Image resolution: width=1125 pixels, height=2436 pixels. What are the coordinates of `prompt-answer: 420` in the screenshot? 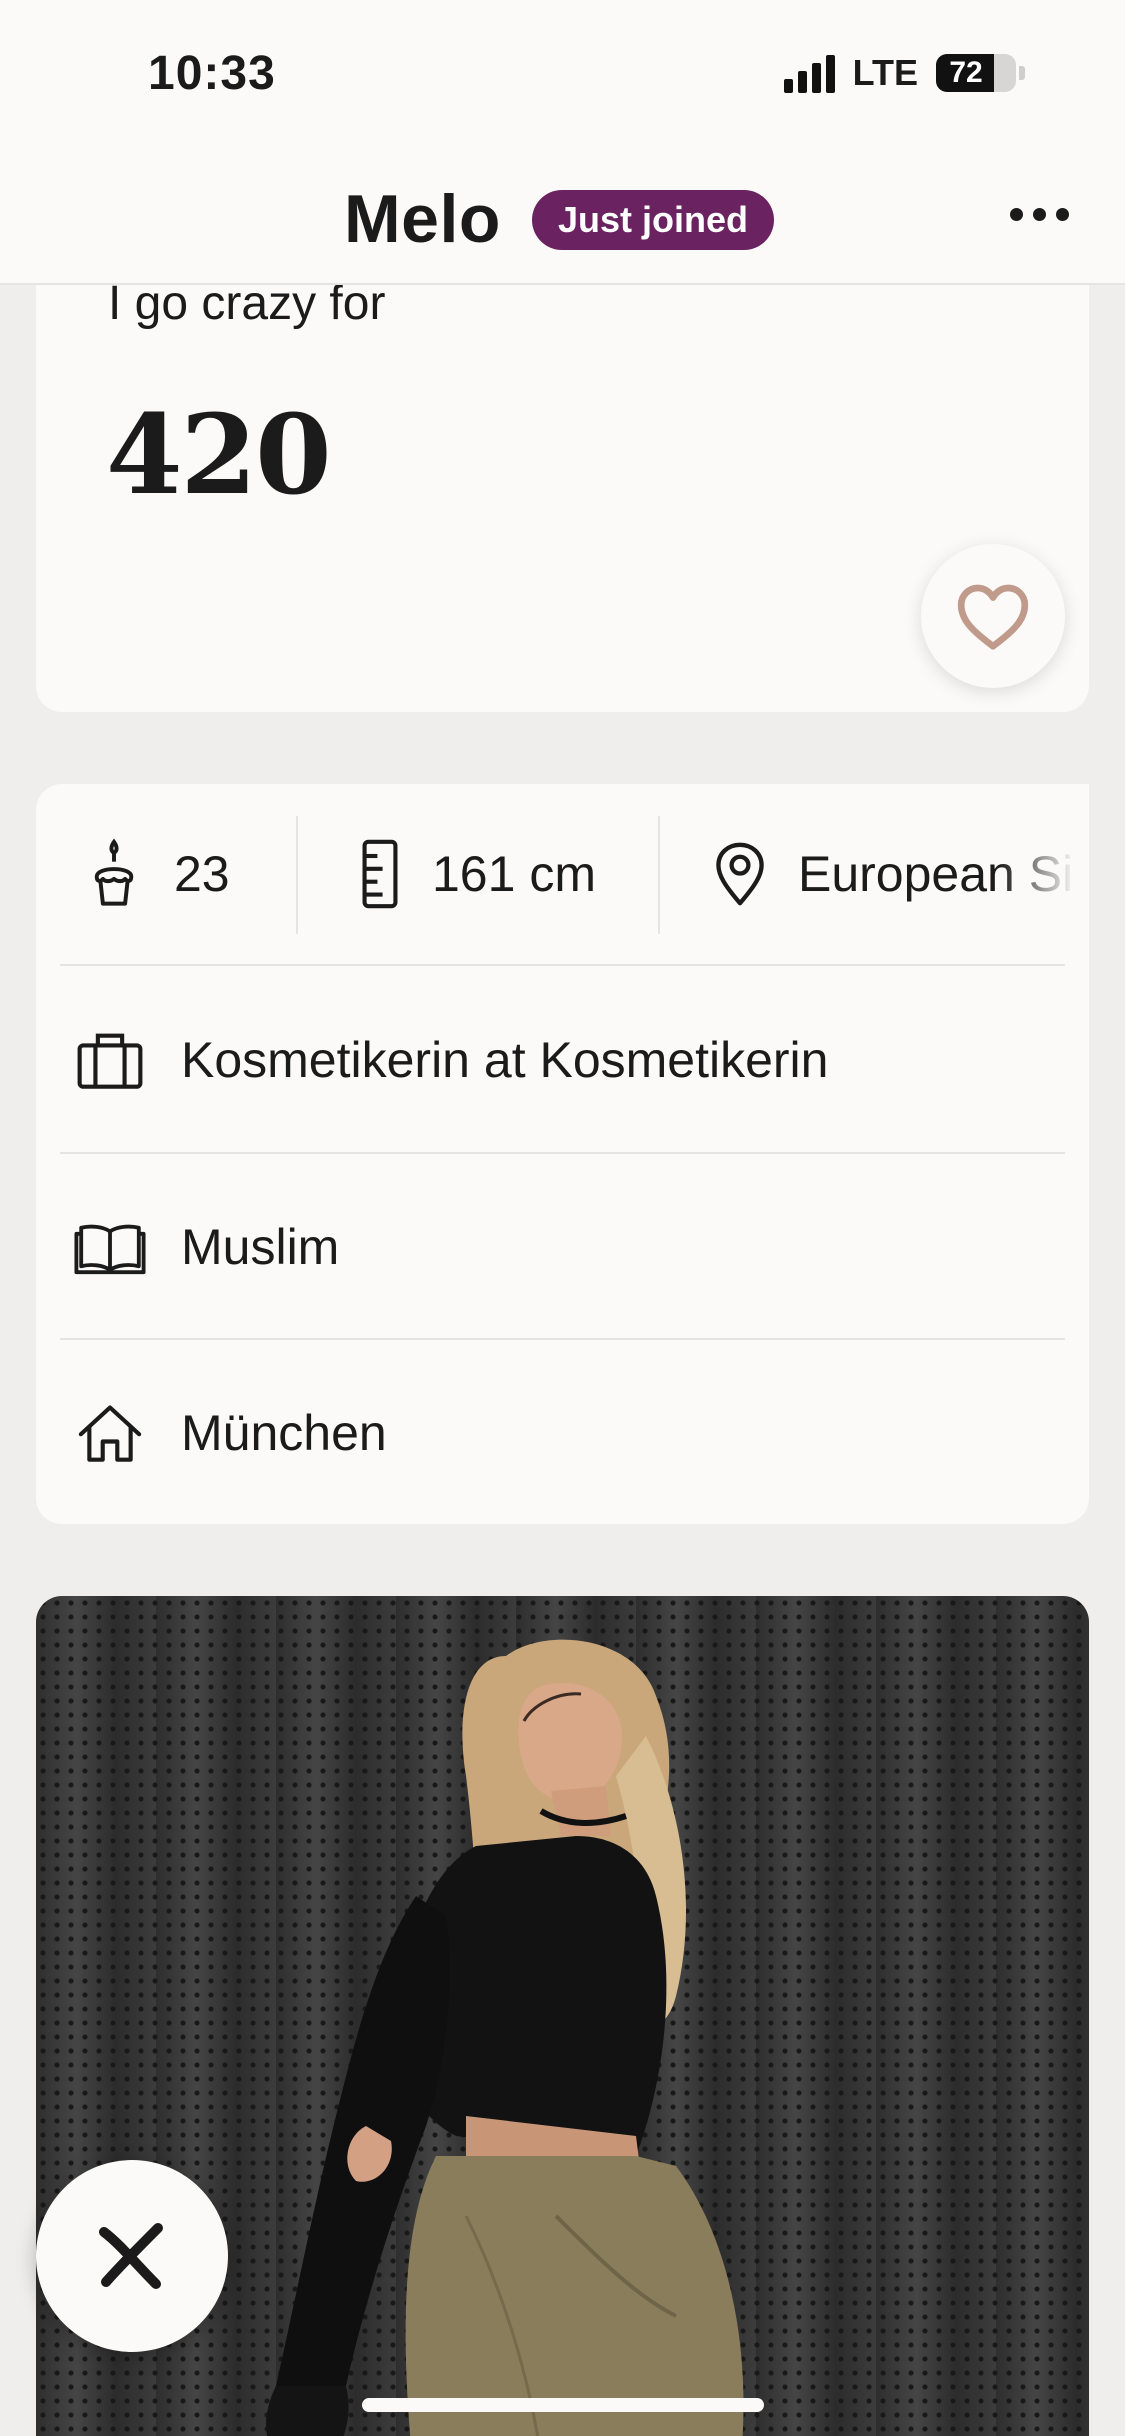 It's located at (219, 454).